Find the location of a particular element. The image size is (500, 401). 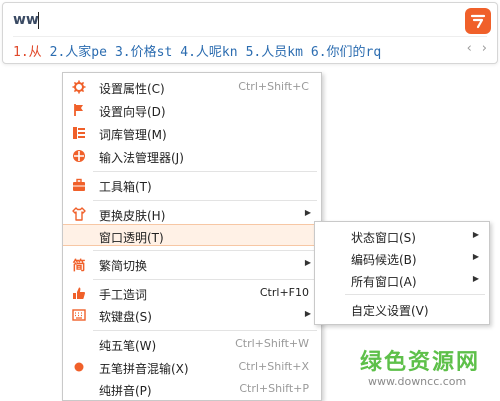

submenu-item-status-window: 状态窗口(S) ▶ is located at coordinates (402, 236).